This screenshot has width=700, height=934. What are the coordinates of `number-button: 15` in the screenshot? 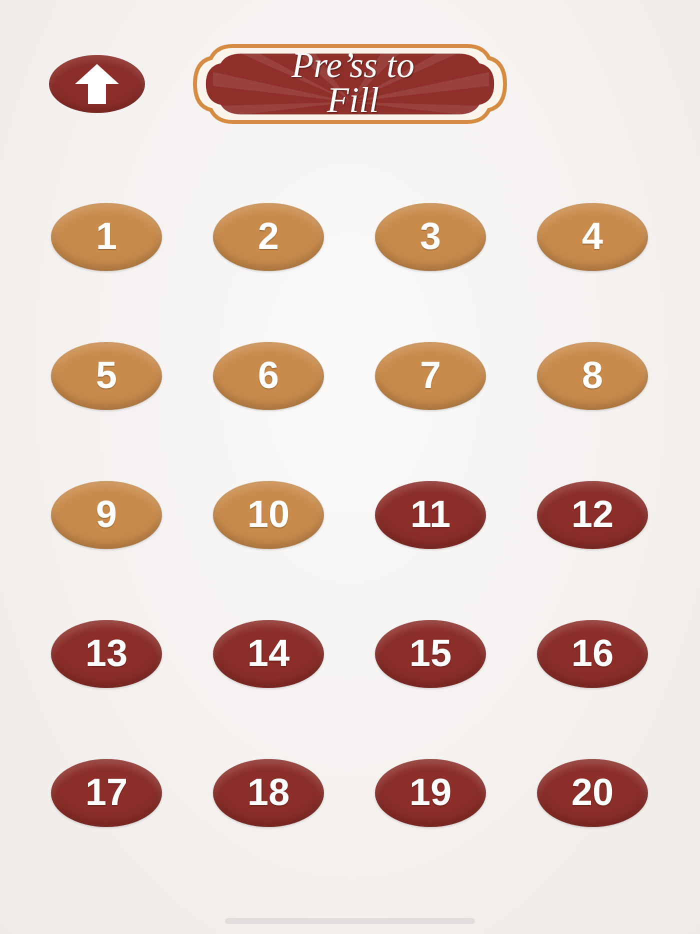 It's located at (430, 654).